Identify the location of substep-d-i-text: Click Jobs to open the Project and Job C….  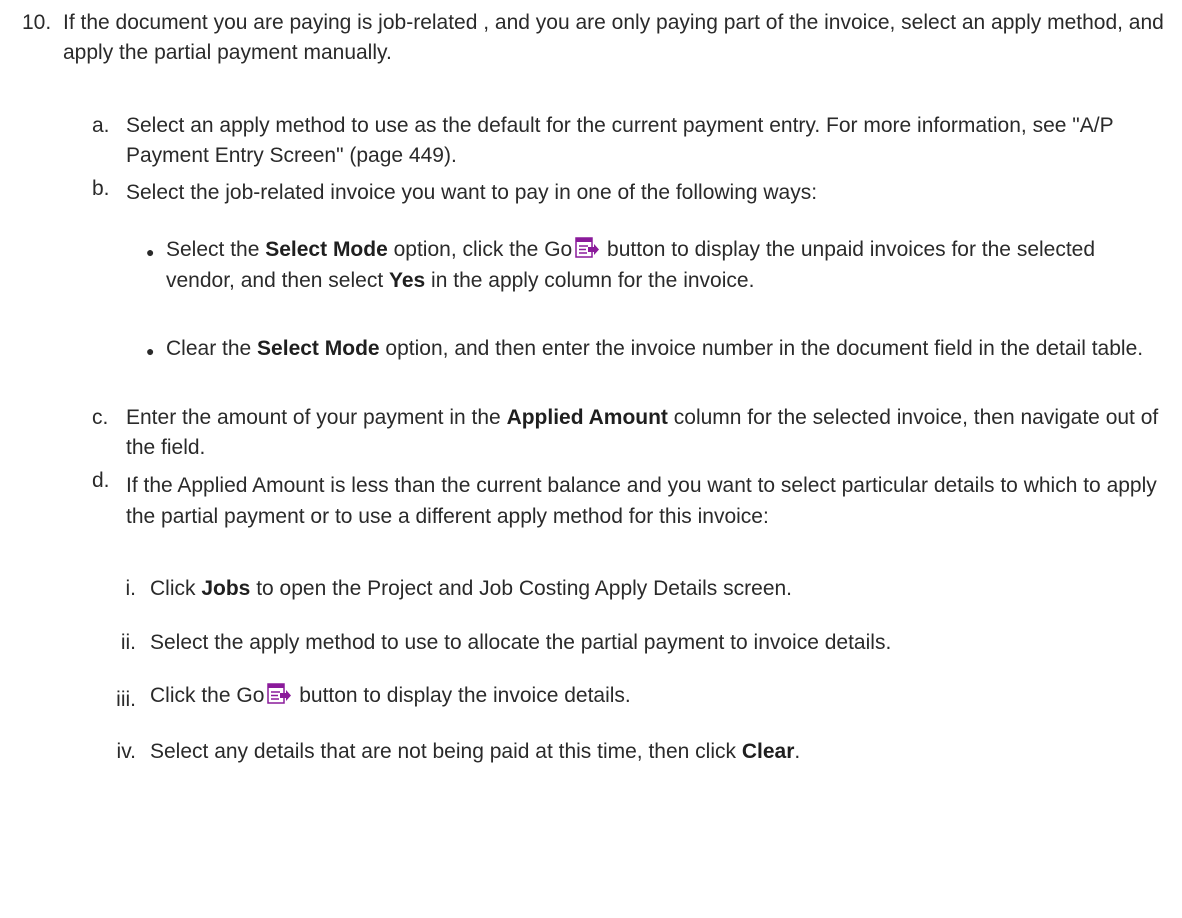
(471, 588).